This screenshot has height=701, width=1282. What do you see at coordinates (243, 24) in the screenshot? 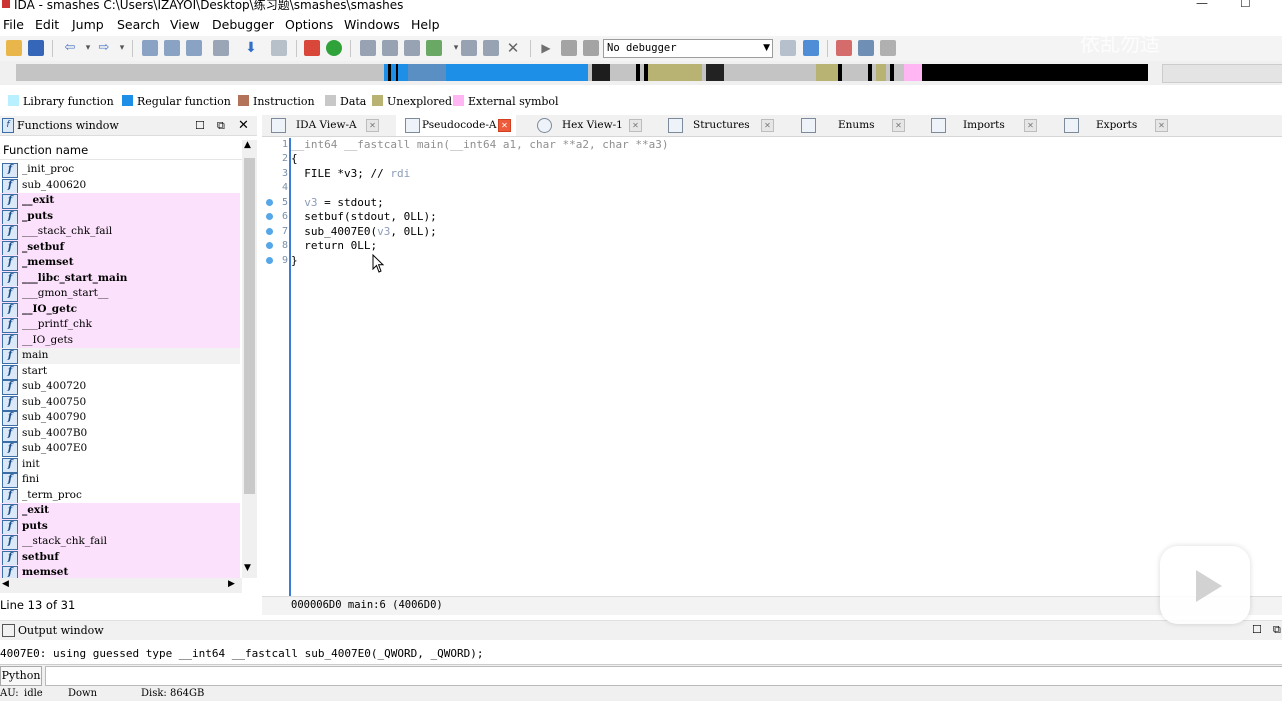
I see `menu-debugger: Debugger` at bounding box center [243, 24].